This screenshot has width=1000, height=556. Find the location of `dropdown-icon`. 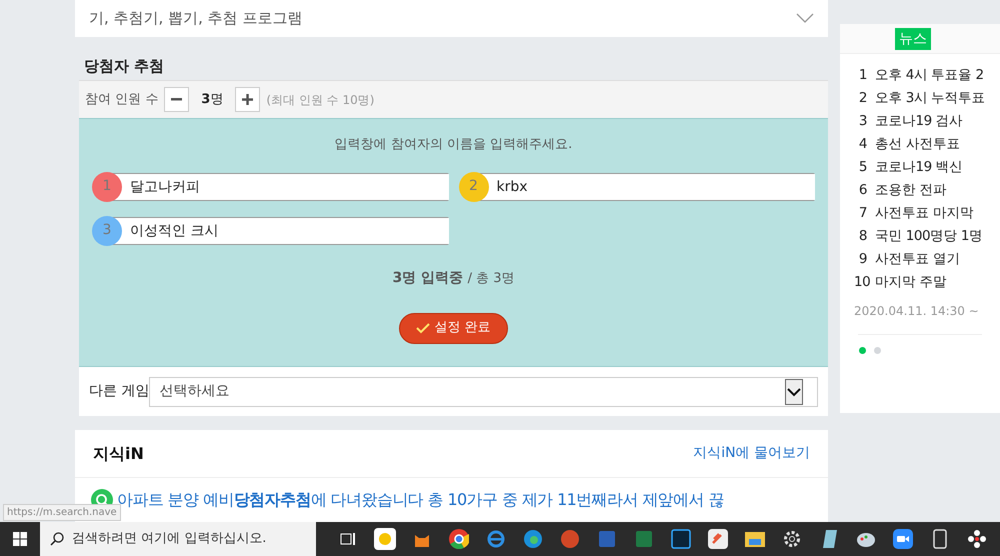

dropdown-icon is located at coordinates (794, 391).